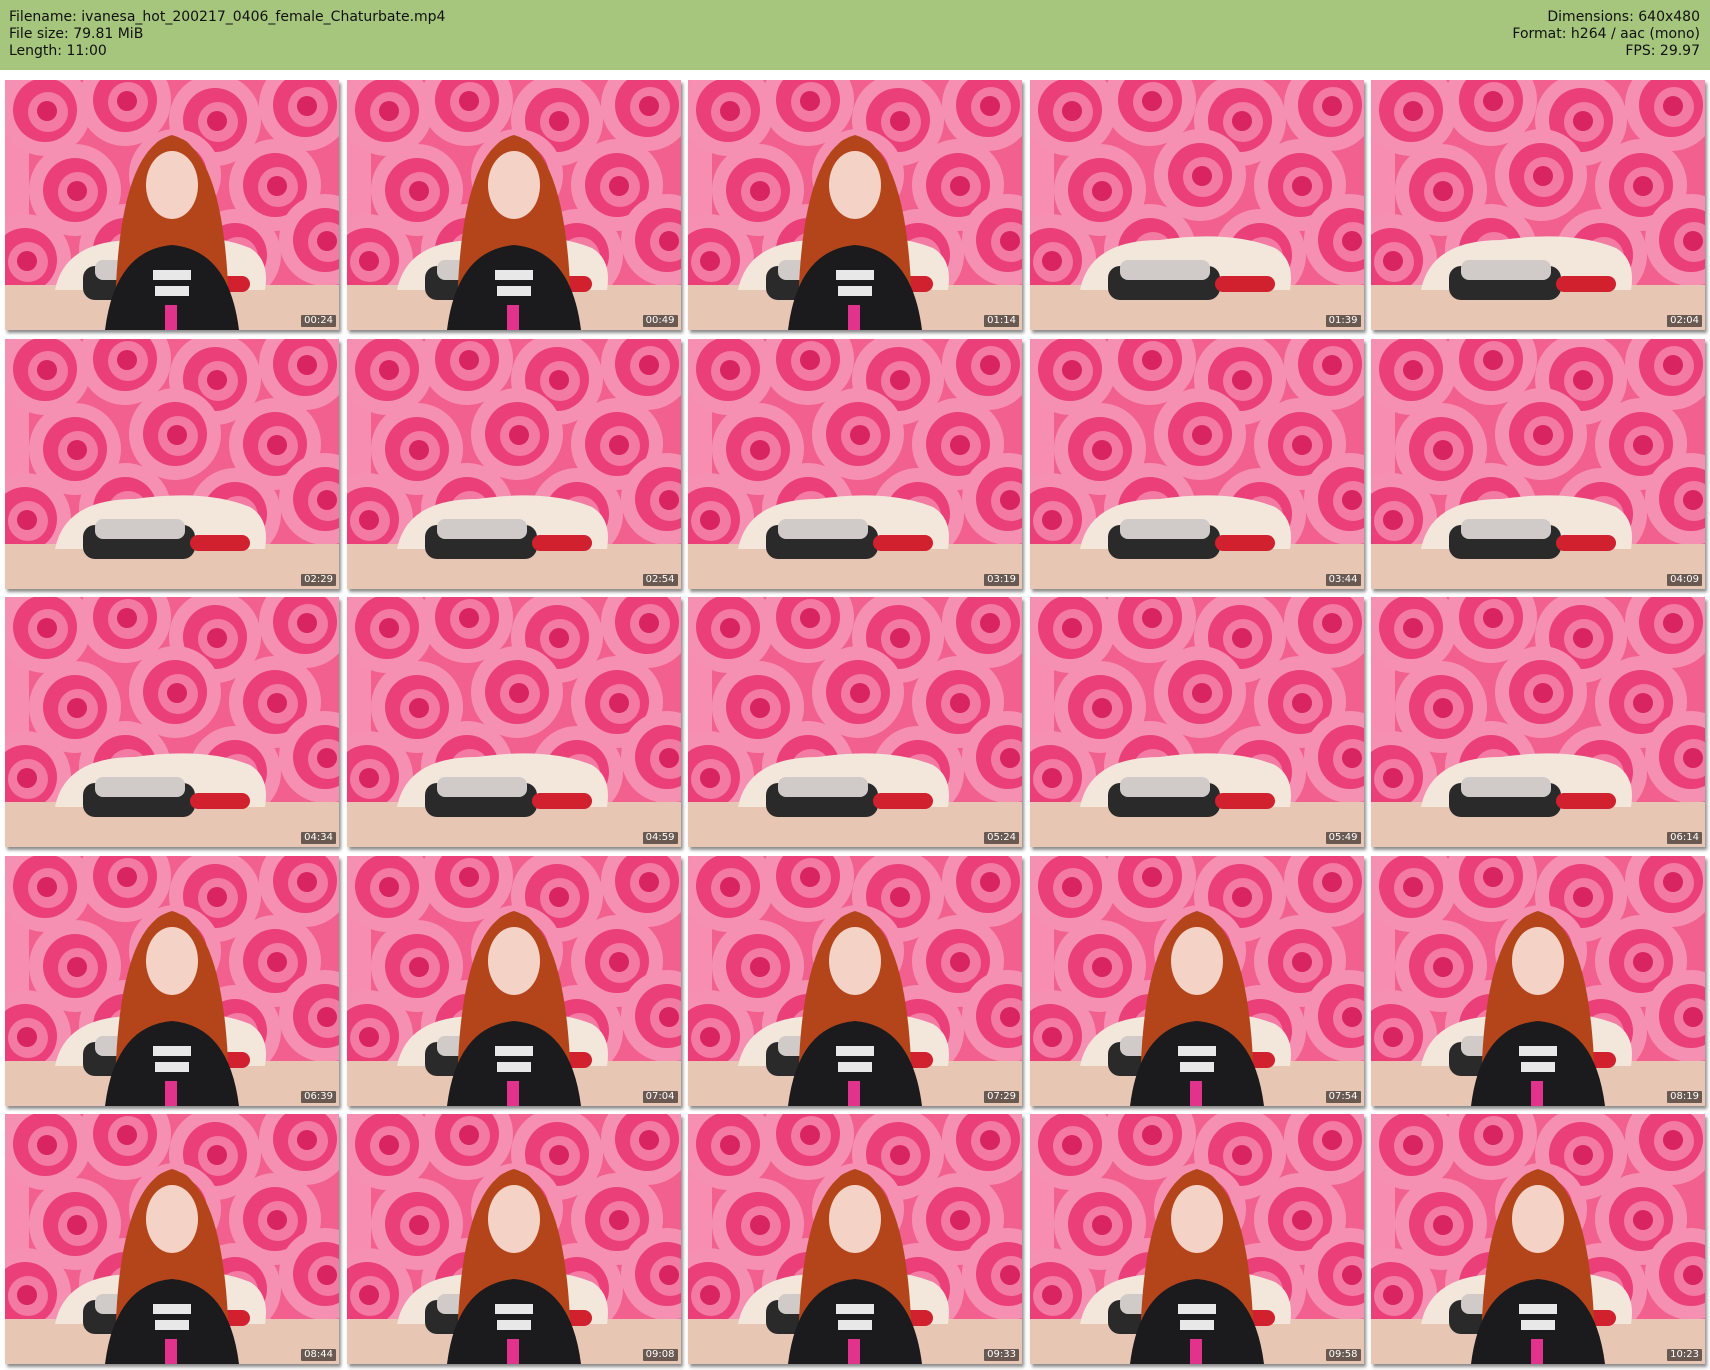 The image size is (1710, 1370). I want to click on timestamp-label: 06:39, so click(318, 1096).